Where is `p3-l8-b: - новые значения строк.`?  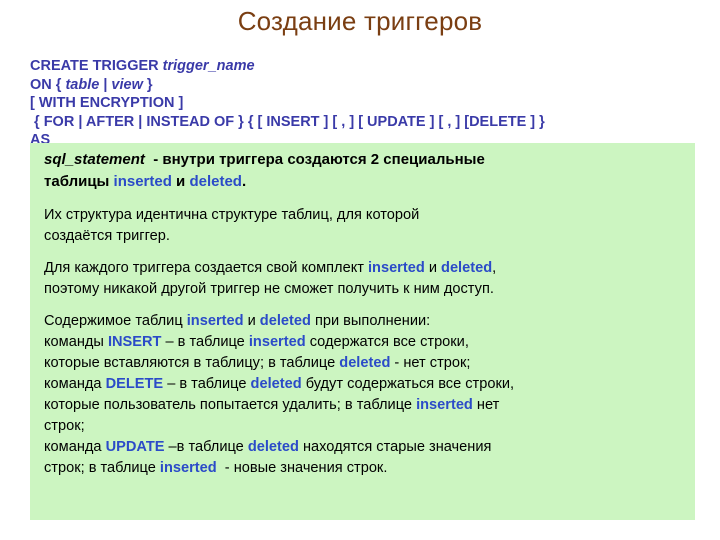 p3-l8-b: - новые значения строк. is located at coordinates (302, 468).